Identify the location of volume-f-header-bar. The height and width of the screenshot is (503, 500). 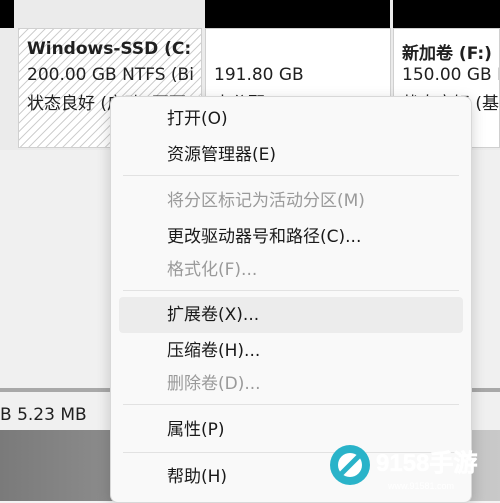
(446, 14).